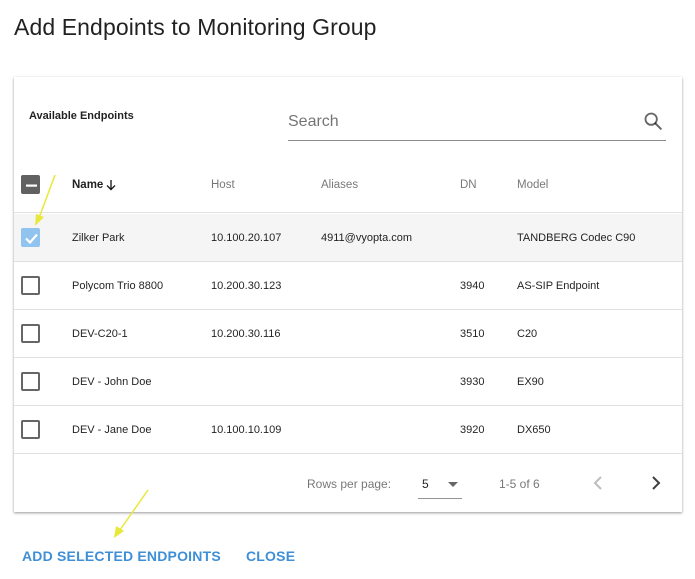 The image size is (695, 579). Describe the element at coordinates (88, 185) in the screenshot. I see `column-header-name-label: Name` at that location.